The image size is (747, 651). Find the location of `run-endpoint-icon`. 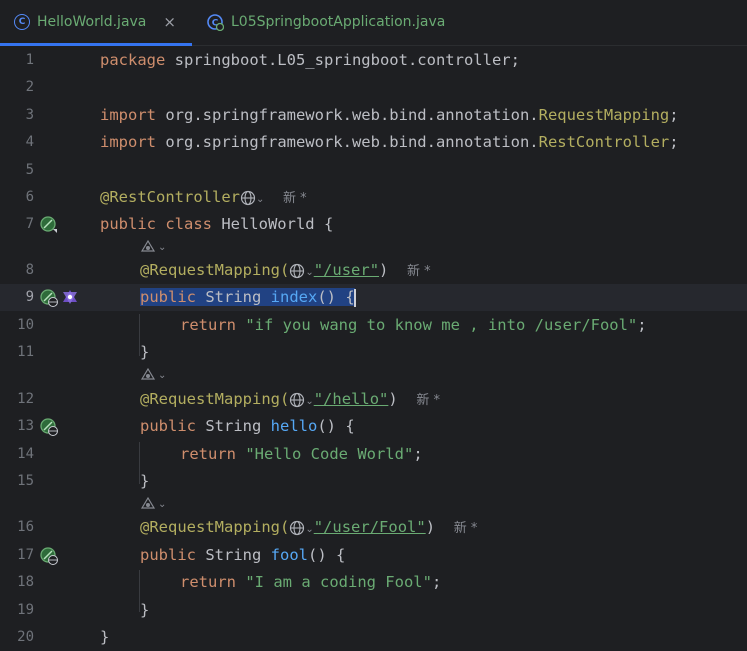

run-endpoint-icon is located at coordinates (70, 297).